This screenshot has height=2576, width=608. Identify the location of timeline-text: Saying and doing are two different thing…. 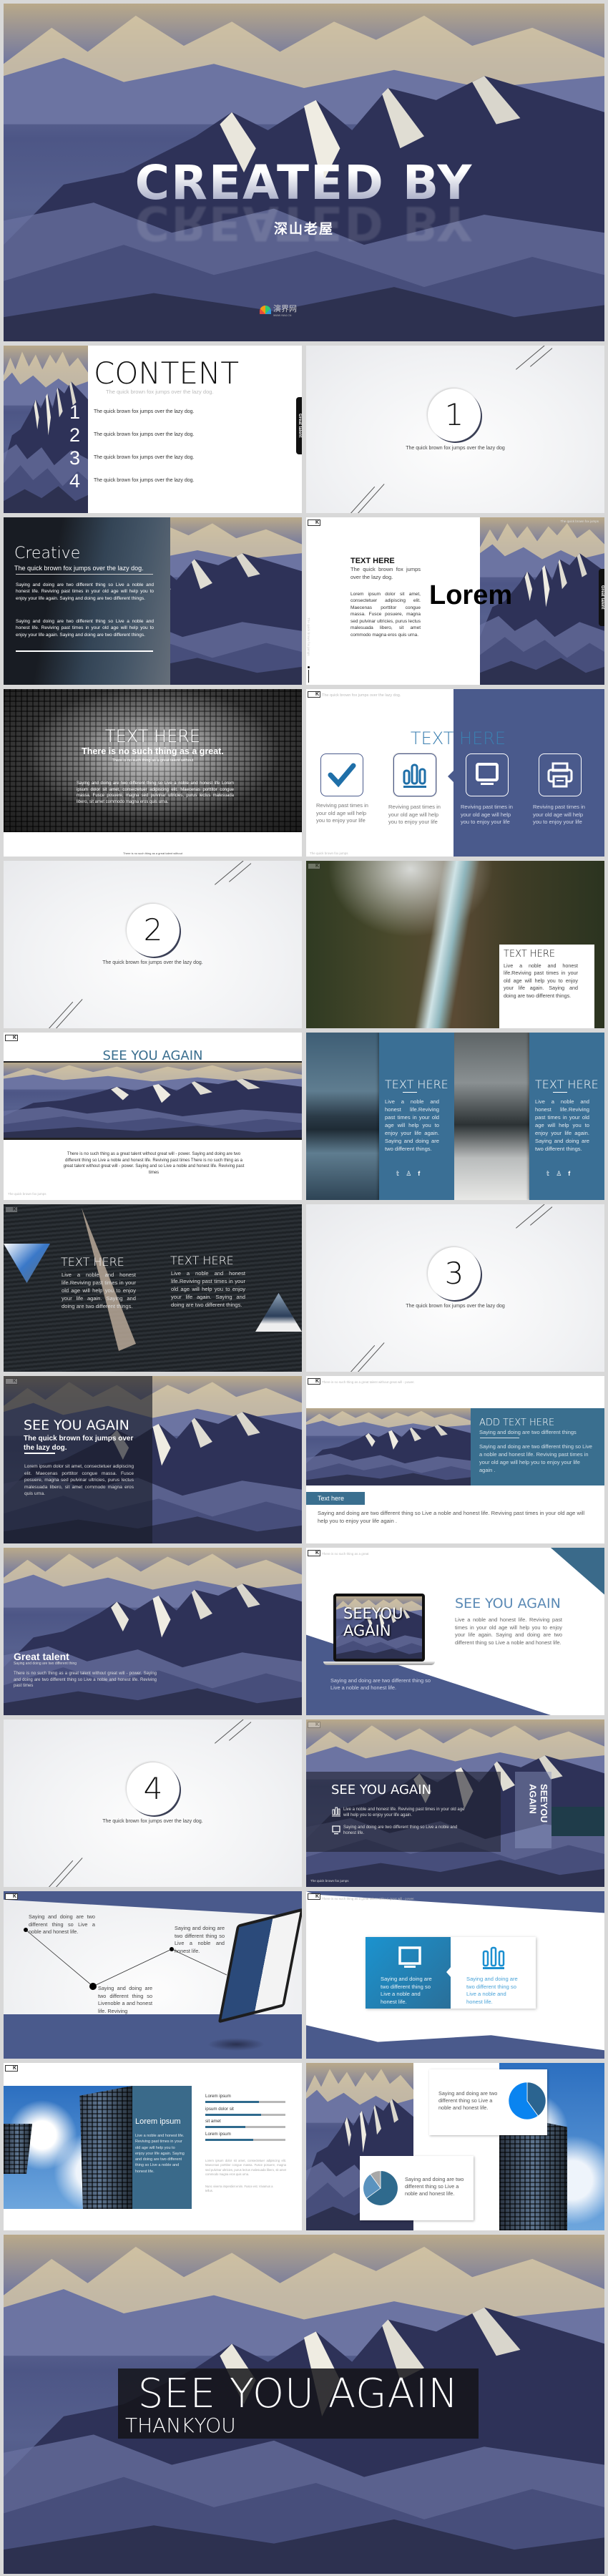
(200, 1939).